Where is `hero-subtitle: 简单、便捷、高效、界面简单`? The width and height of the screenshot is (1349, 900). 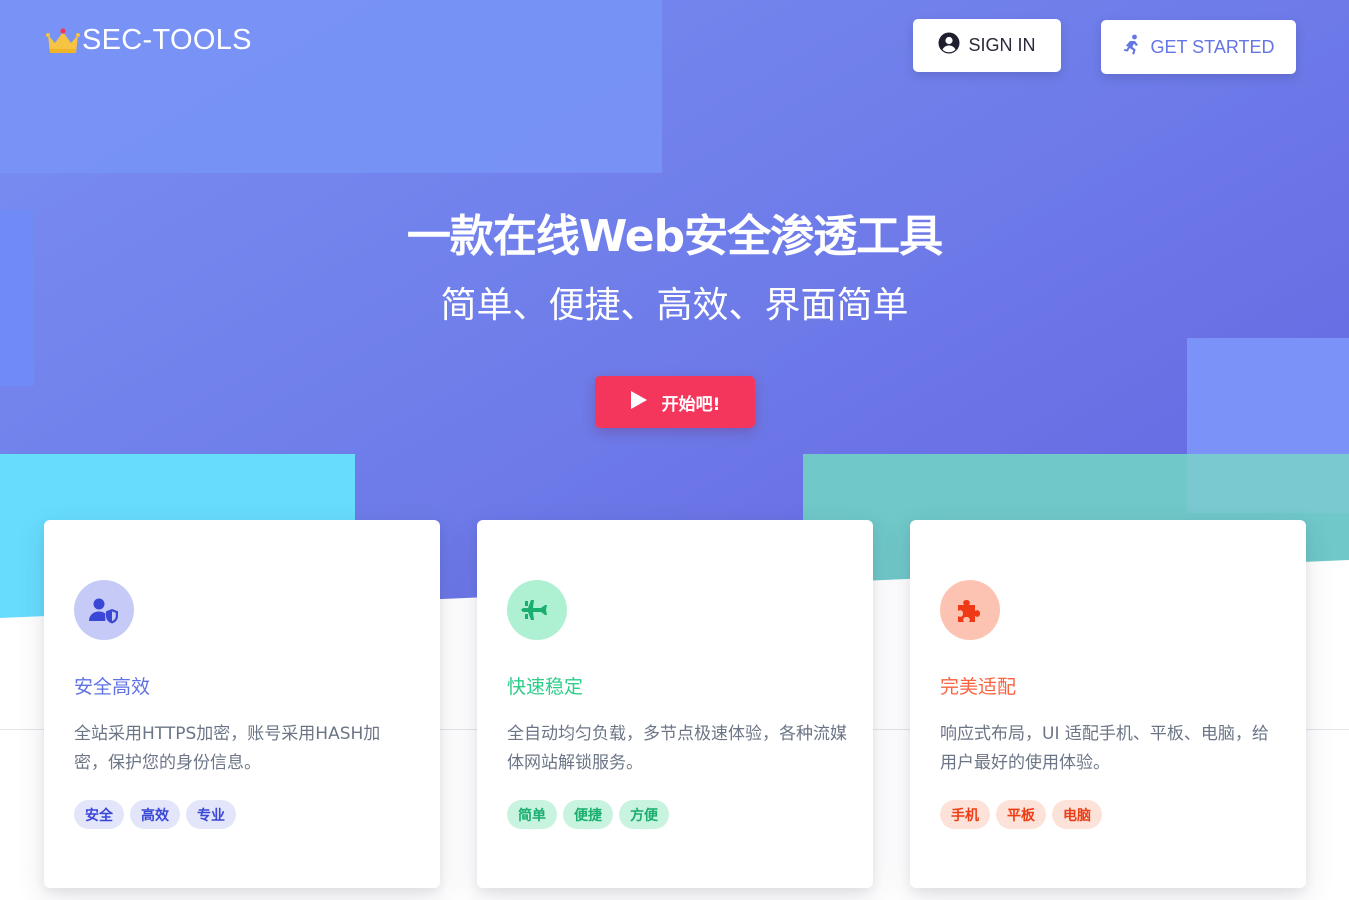 hero-subtitle: 简单、便捷、高效、界面简单 is located at coordinates (674, 305).